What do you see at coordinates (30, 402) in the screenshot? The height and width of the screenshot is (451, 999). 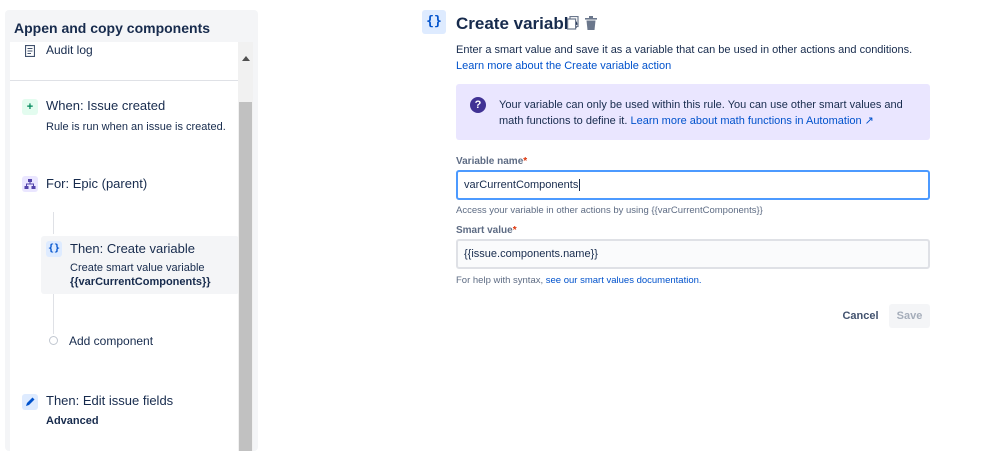 I see `pencil-icon` at bounding box center [30, 402].